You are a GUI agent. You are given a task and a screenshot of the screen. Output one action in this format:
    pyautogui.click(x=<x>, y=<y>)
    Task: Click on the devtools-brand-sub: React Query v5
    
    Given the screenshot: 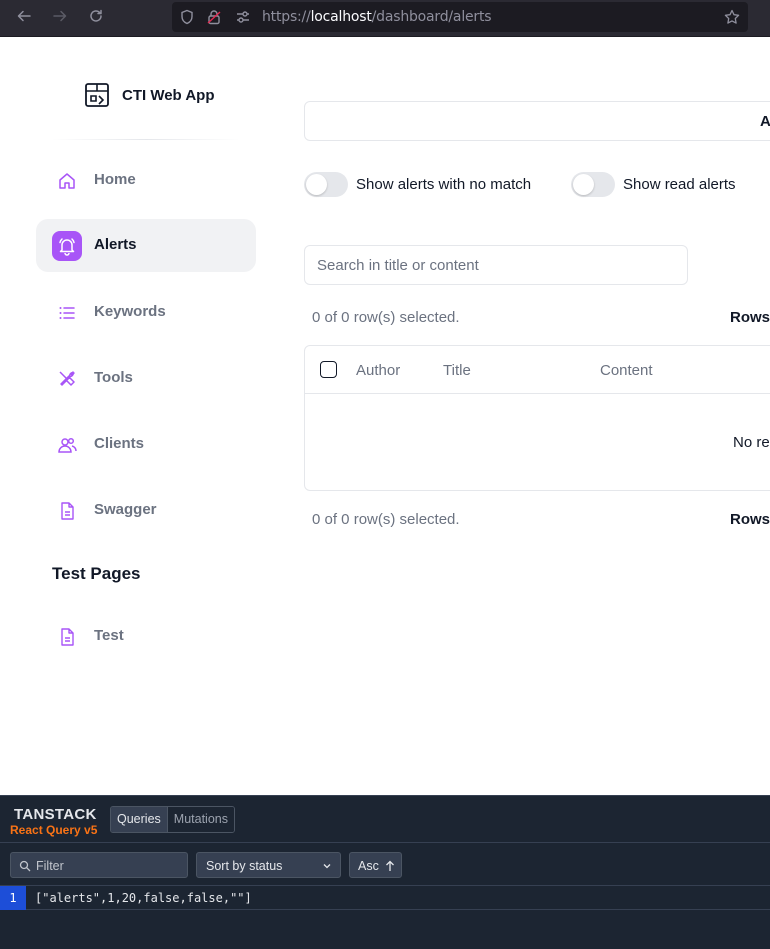 What is the action you would take?
    pyautogui.click(x=54, y=830)
    